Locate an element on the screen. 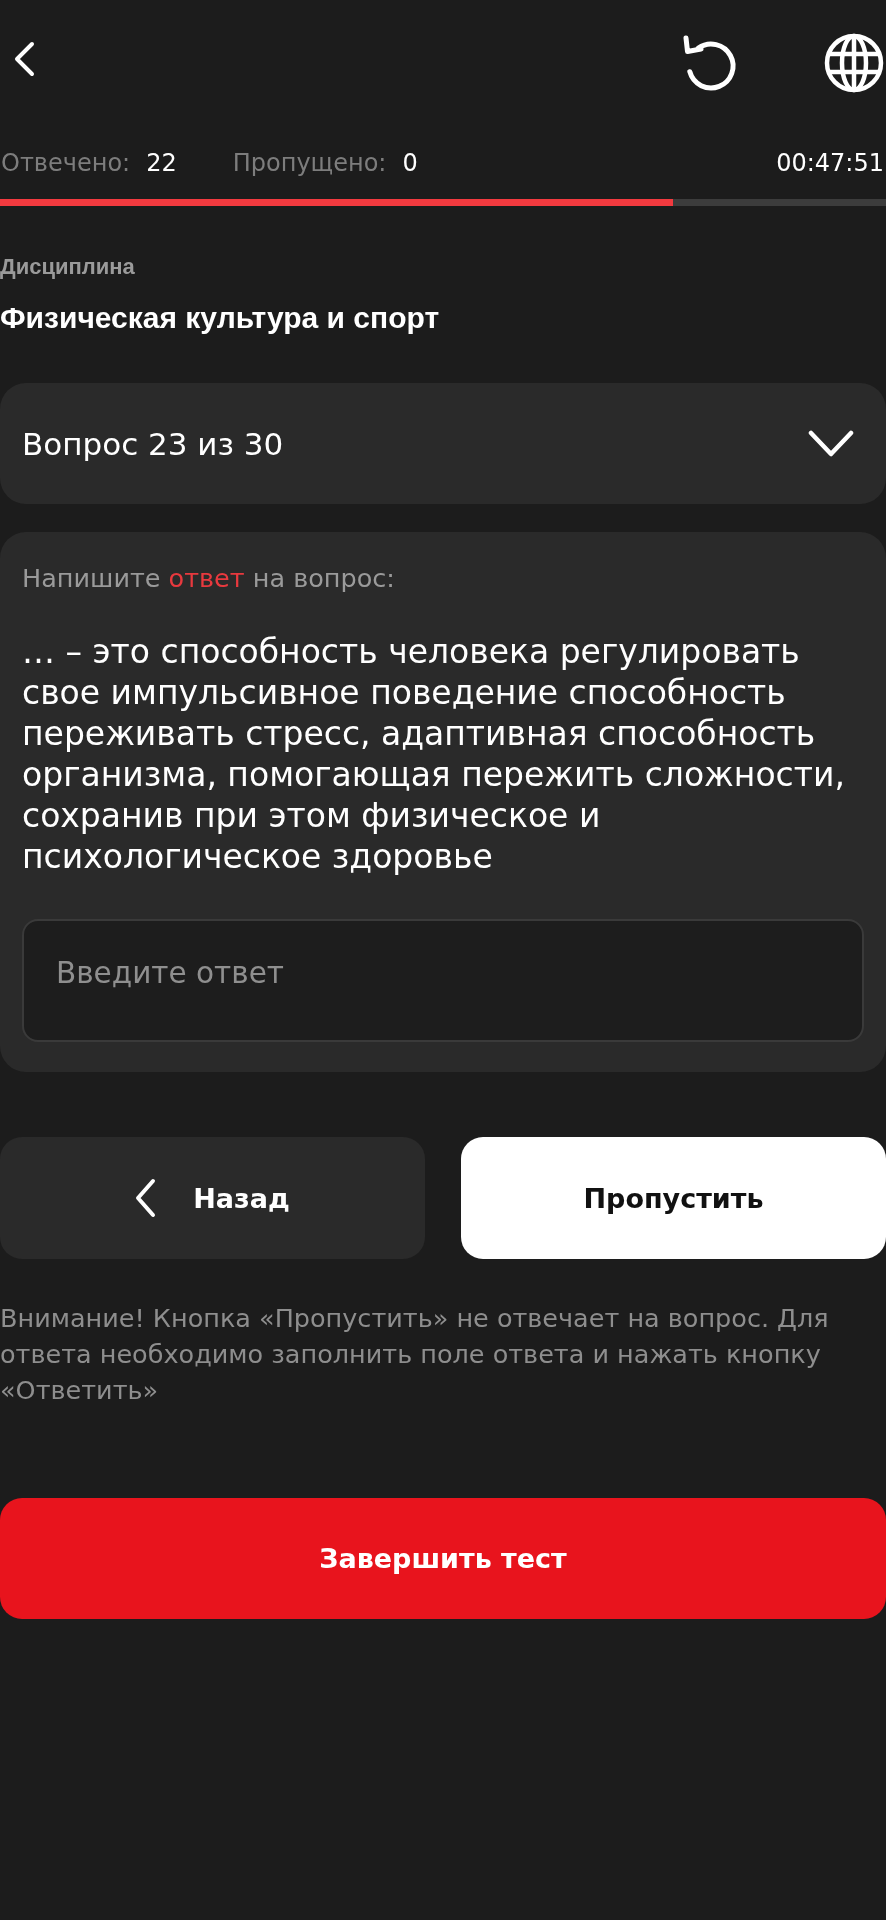 This screenshot has height=1920, width=886. globe-icon is located at coordinates (854, 63).